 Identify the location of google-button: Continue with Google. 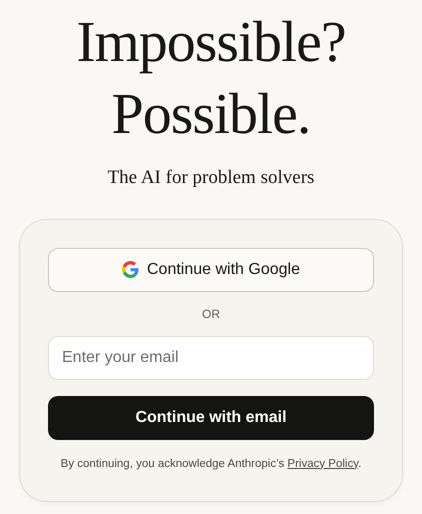
(211, 270).